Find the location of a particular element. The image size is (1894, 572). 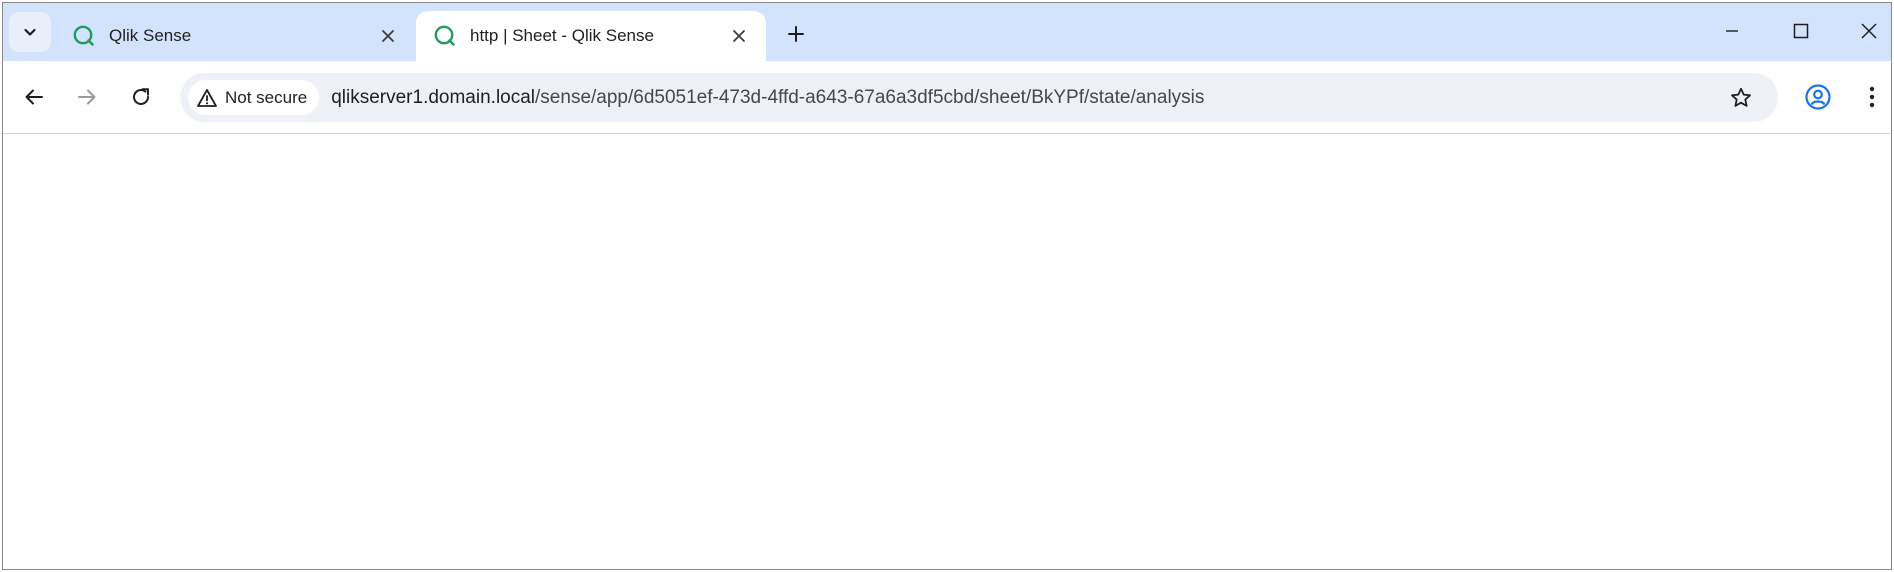

tab-sheet-qlik-sense: http | Sheet - Qlik Sense is located at coordinates (591, 36).